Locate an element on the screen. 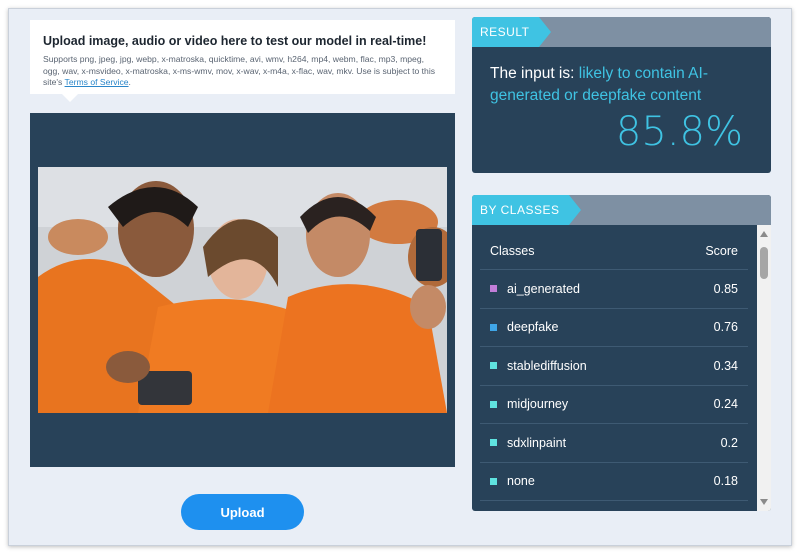 The height and width of the screenshot is (554, 800). class-score: 0.2 is located at coordinates (729, 442).